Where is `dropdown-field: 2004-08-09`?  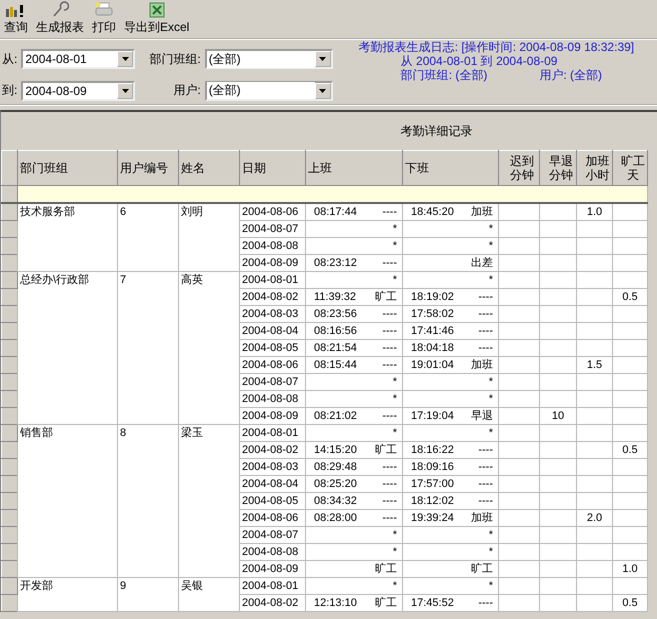 dropdown-field: 2004-08-09 is located at coordinates (78, 90).